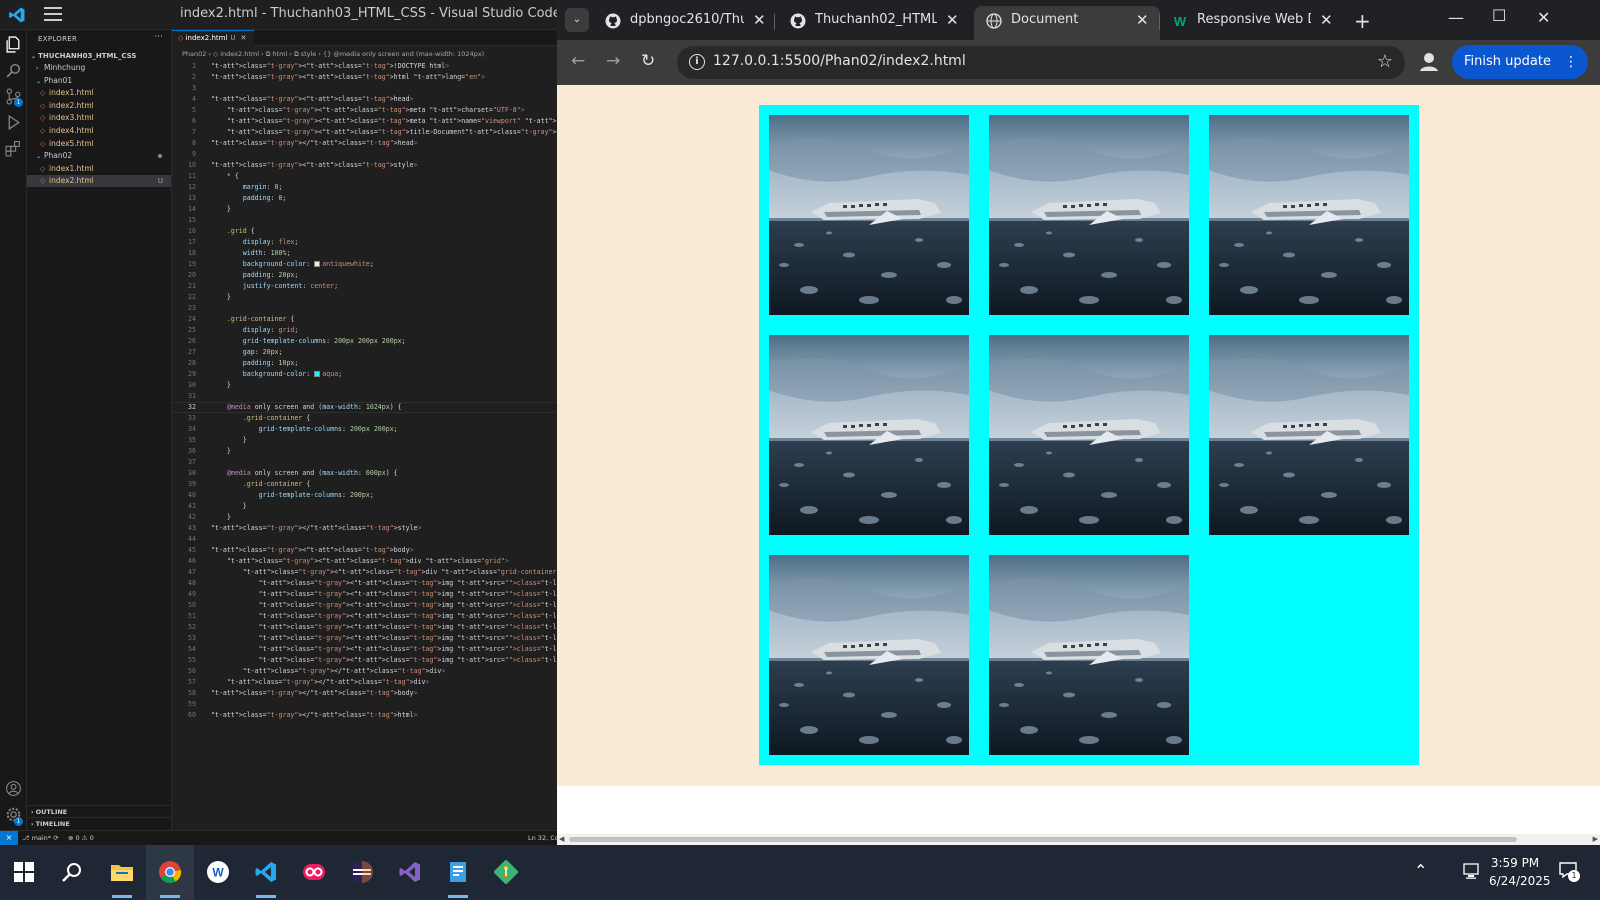 The height and width of the screenshot is (900, 1600). I want to click on code-line: 34 grid-template-columns: 200px 200px;, so click(364, 429).